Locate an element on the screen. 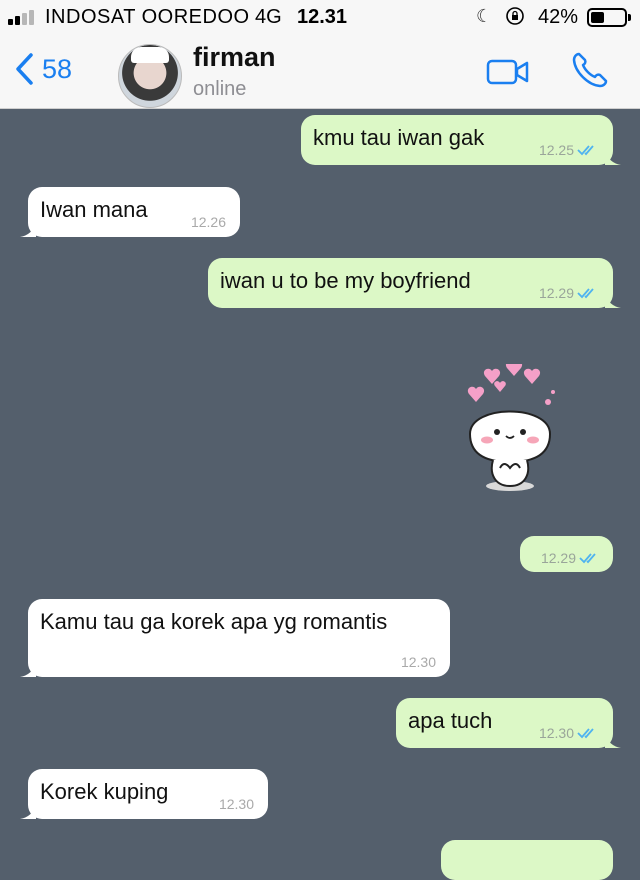 This screenshot has height=880, width=640. battery-level-fill is located at coordinates (597, 17).